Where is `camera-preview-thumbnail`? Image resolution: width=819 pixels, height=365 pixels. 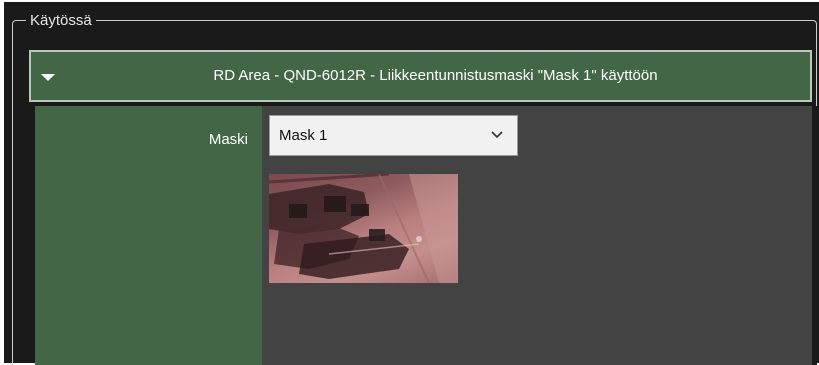 camera-preview-thumbnail is located at coordinates (363, 228).